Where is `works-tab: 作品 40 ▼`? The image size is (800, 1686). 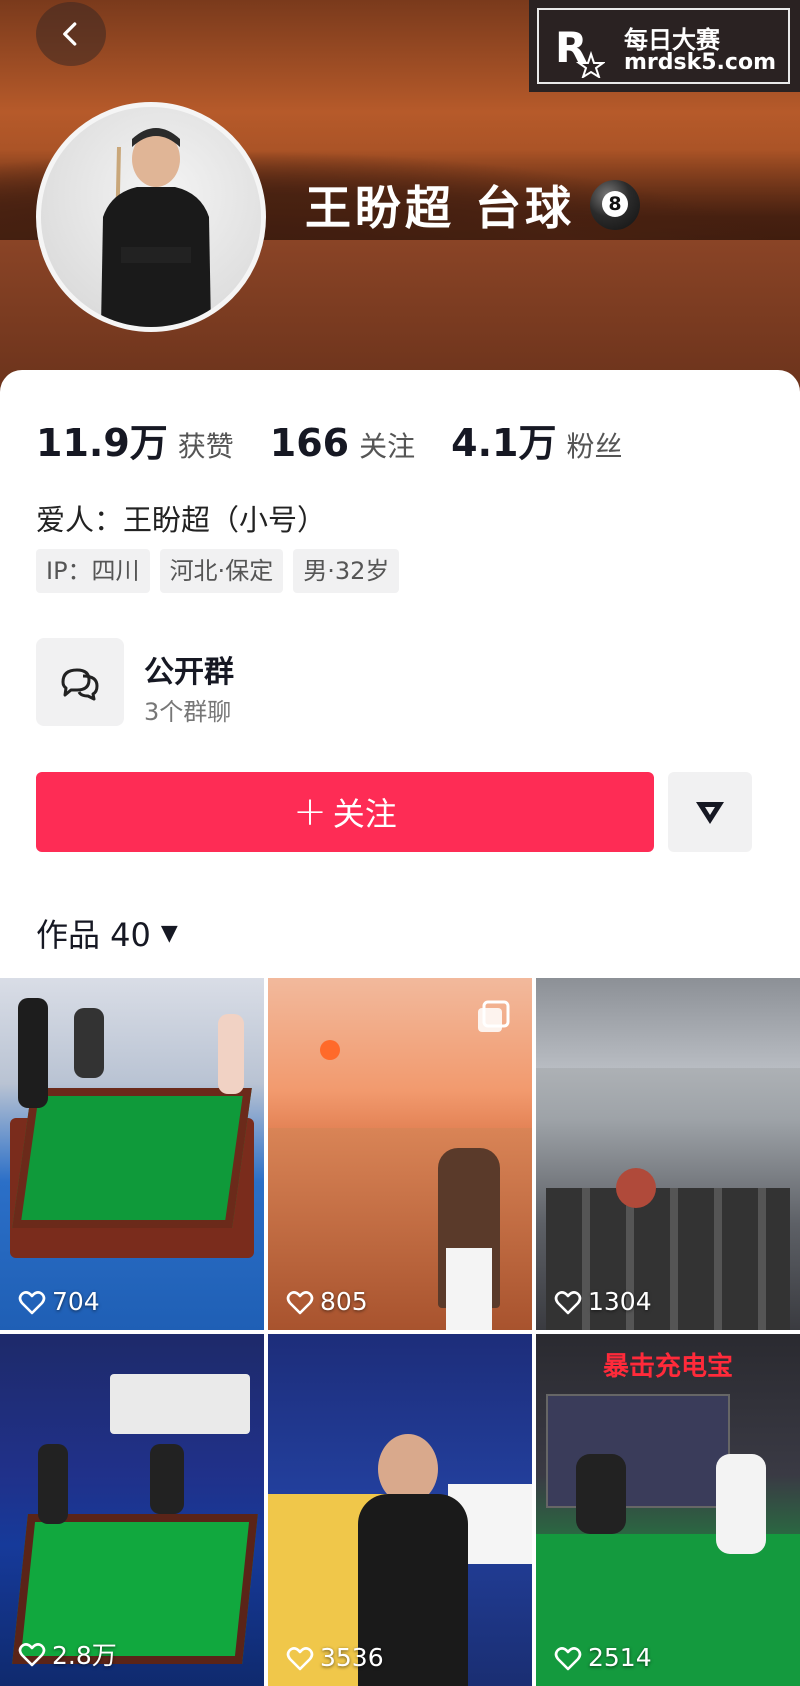
works-tab: 作品 40 ▼ is located at coordinates (107, 933).